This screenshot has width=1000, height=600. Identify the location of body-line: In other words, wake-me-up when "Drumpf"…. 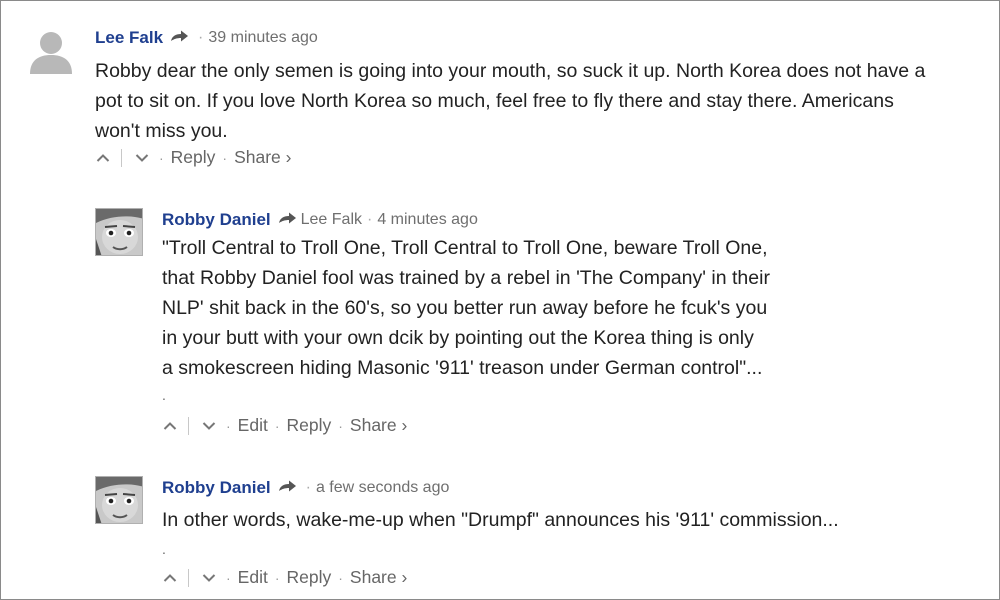
(500, 520).